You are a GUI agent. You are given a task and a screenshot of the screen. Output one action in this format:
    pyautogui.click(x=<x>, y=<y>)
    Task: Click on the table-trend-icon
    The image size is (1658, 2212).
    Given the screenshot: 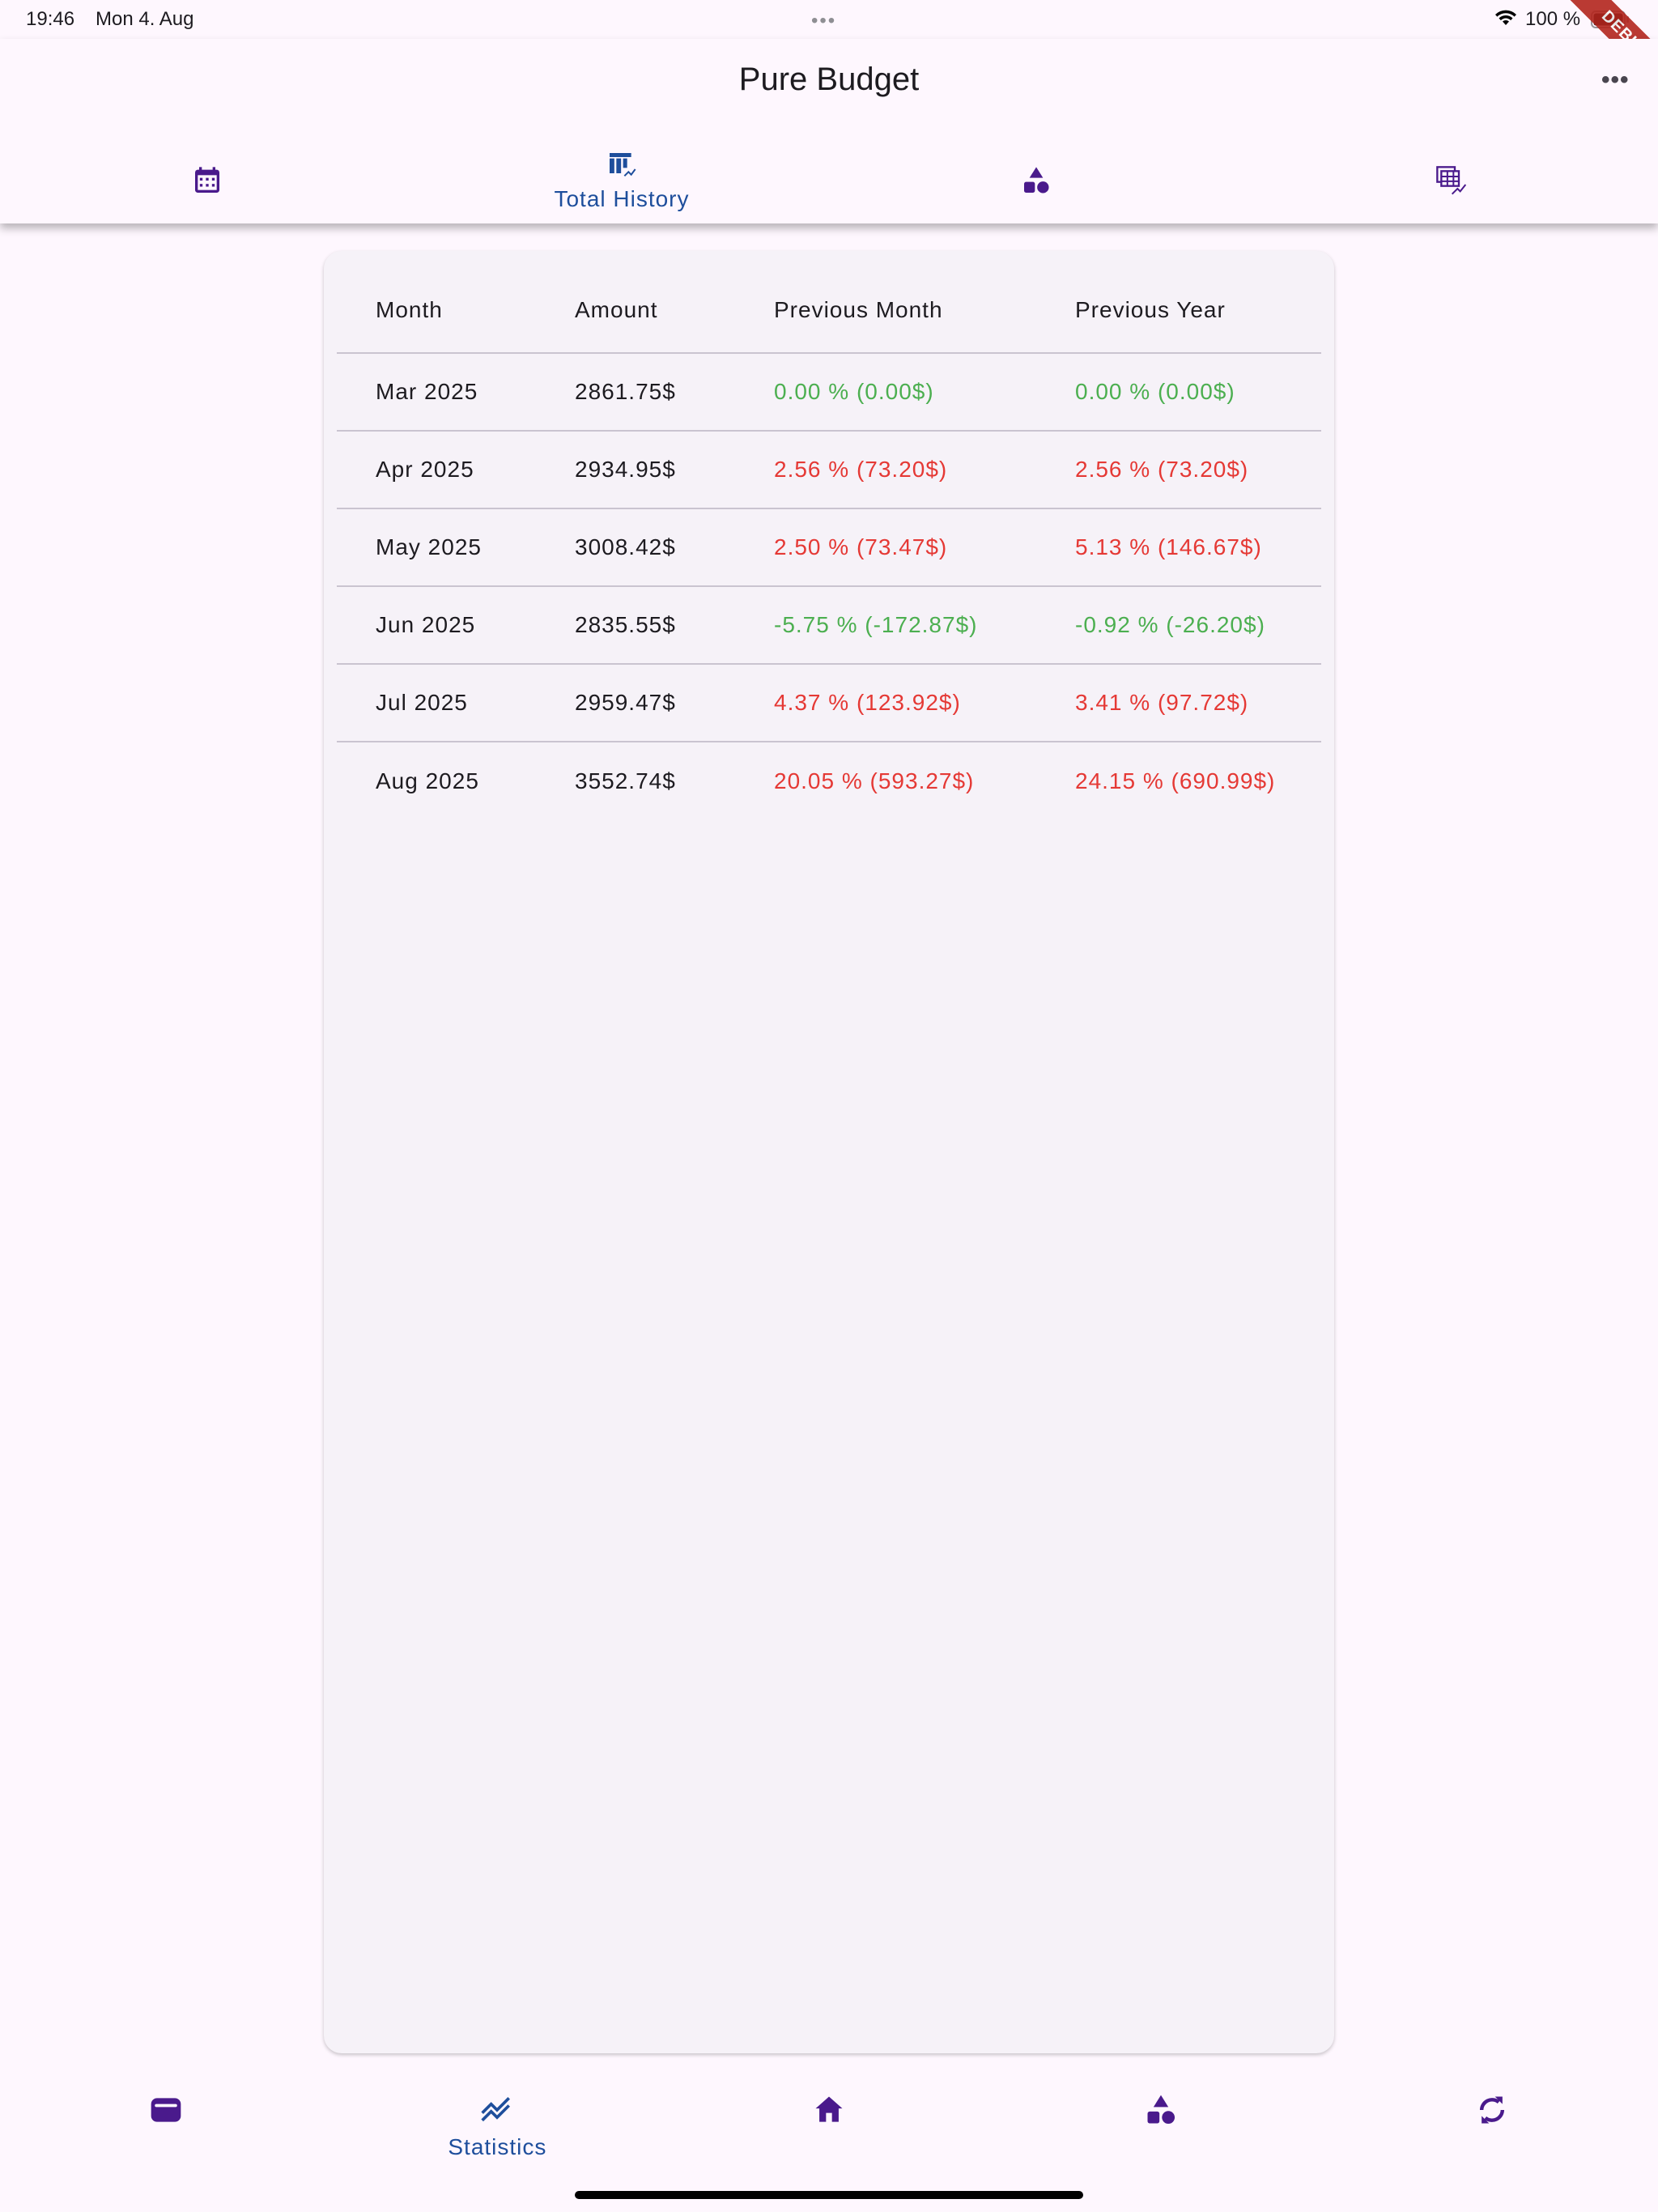 What is the action you would take?
    pyautogui.click(x=1451, y=181)
    